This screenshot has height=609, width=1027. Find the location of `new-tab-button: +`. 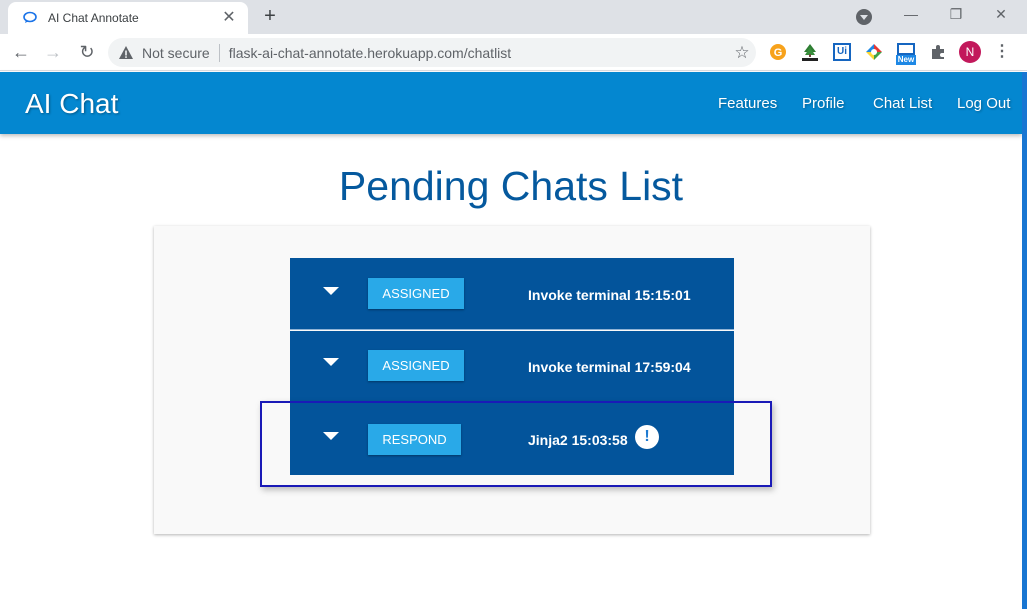

new-tab-button: + is located at coordinates (270, 17).